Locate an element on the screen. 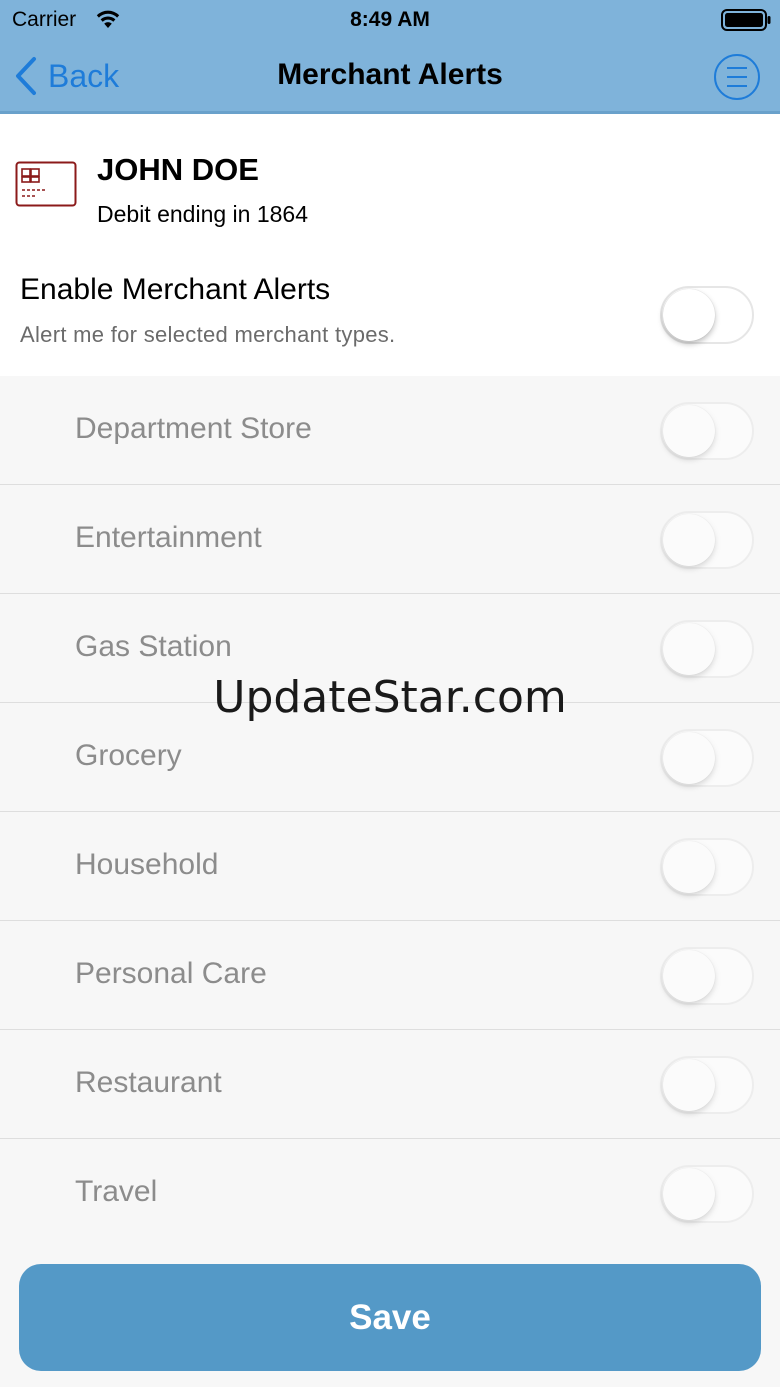 This screenshot has width=780, height=1387. status-bar: Carrier 8:49 AM is located at coordinates (390, 20).